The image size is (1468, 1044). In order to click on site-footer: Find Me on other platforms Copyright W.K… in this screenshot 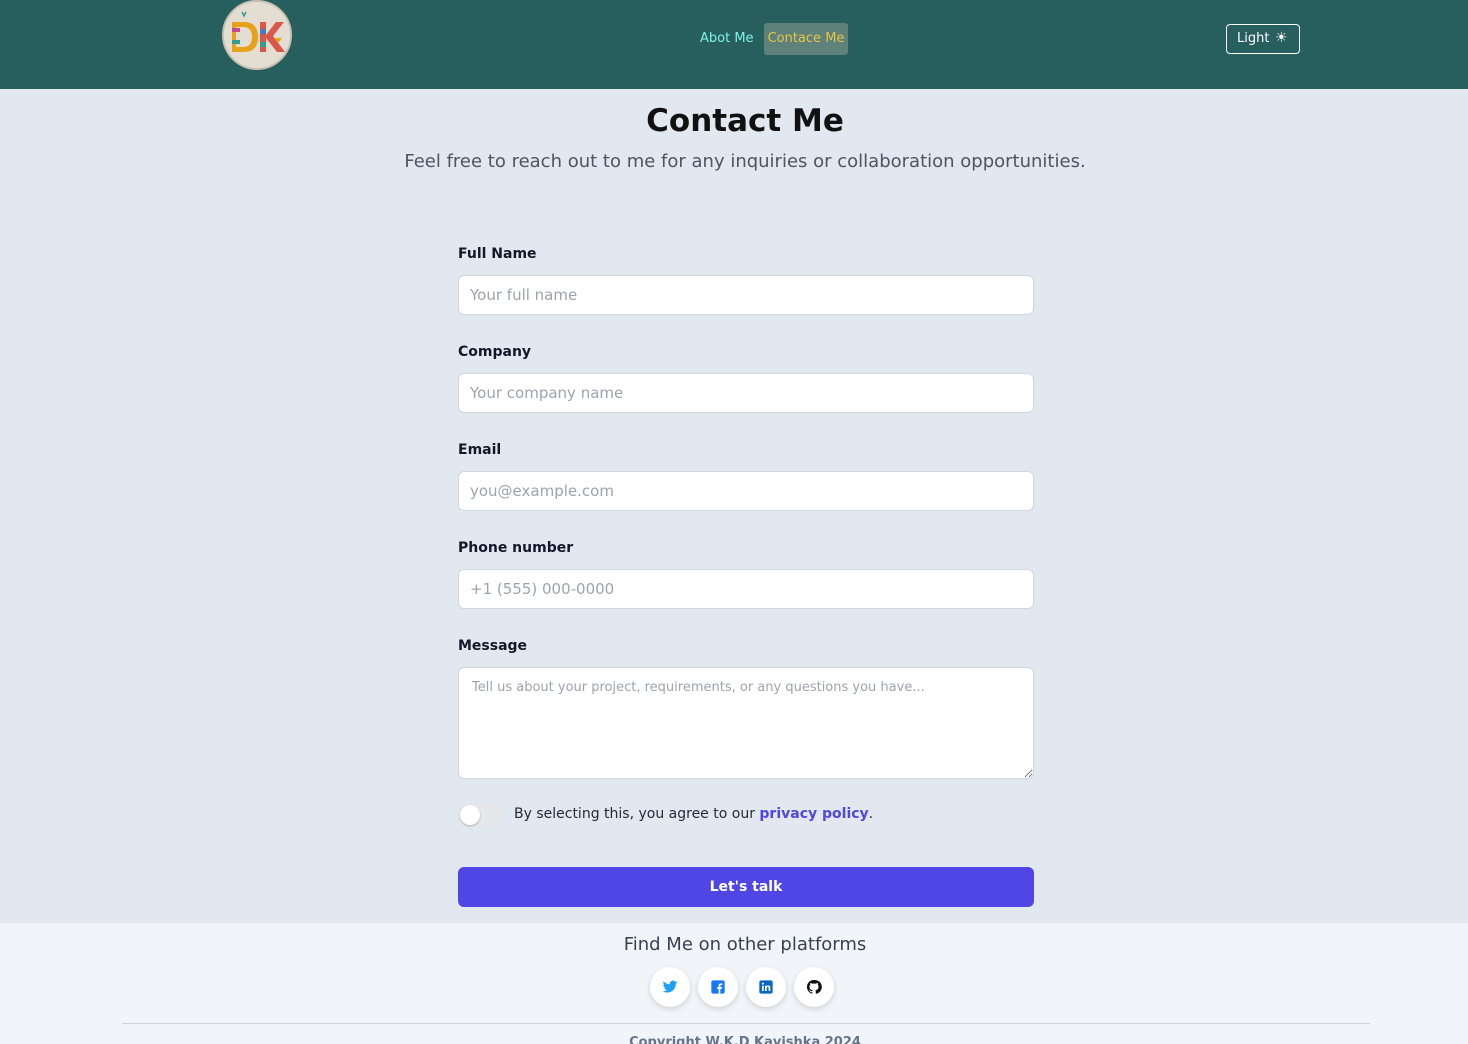, I will do `click(734, 983)`.